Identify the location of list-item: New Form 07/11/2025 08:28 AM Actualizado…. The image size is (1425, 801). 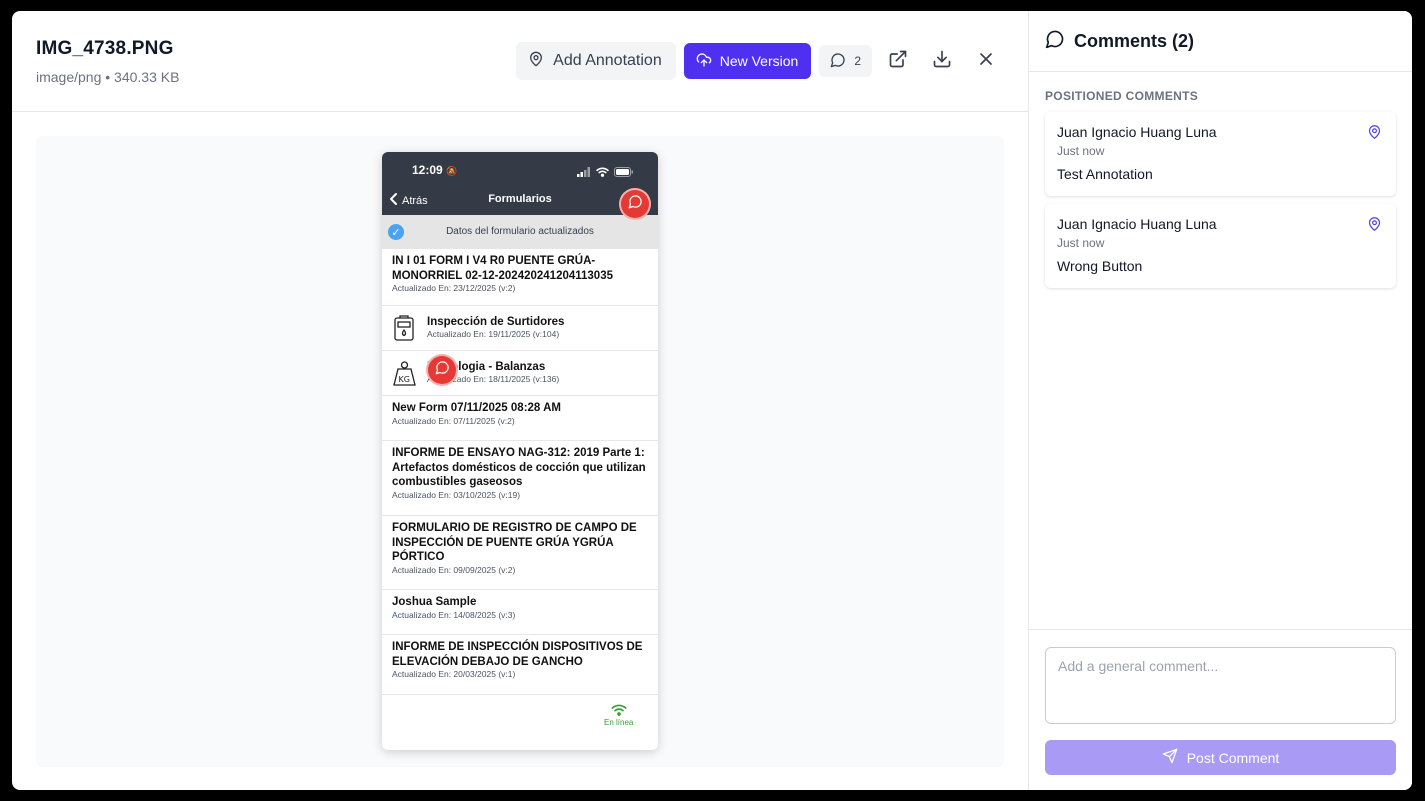
(520, 418).